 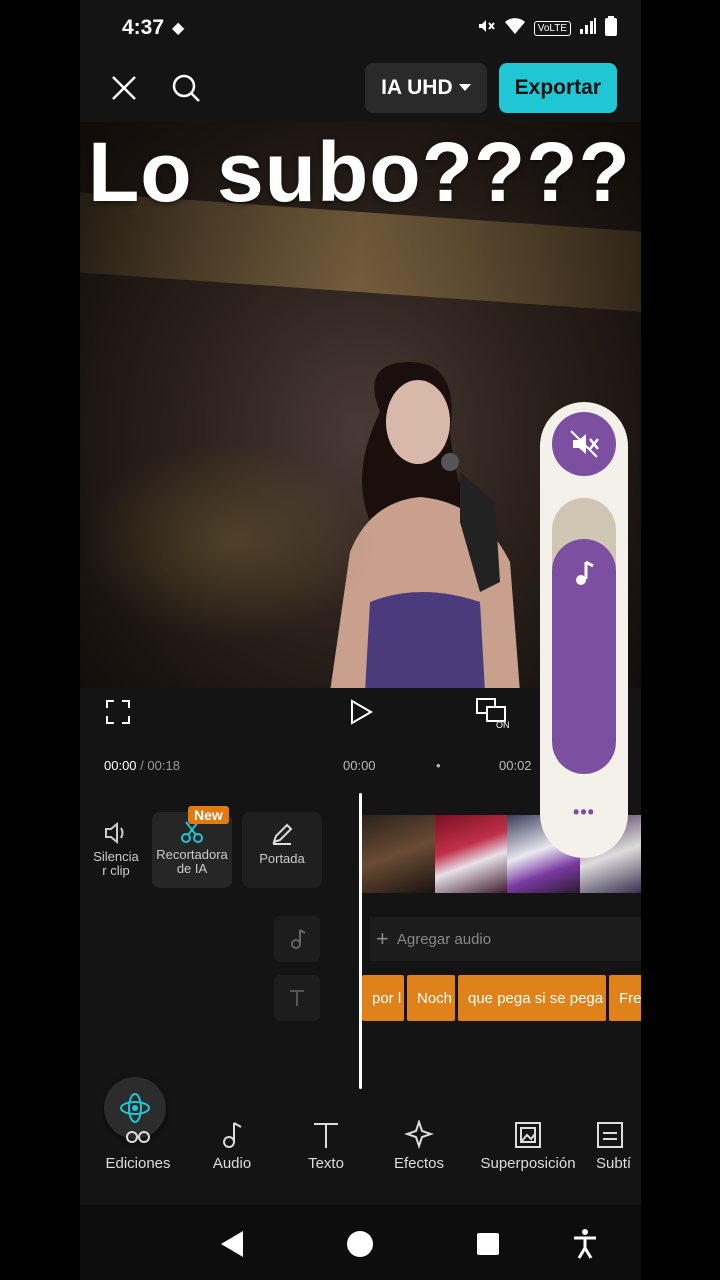 I want to click on star-sparkle-icon, so click(x=419, y=1135).